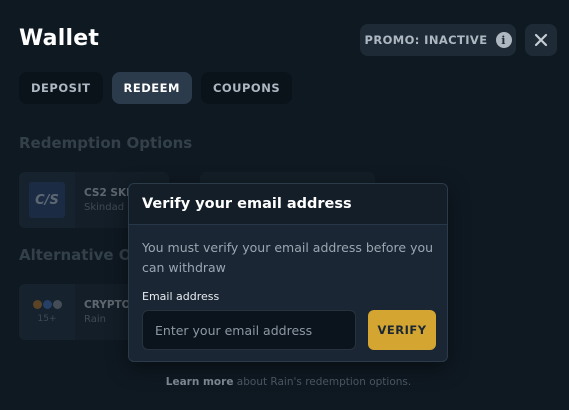 The height and width of the screenshot is (410, 569). Describe the element at coordinates (288, 204) in the screenshot. I see `modal-title: Verify your email address` at that location.